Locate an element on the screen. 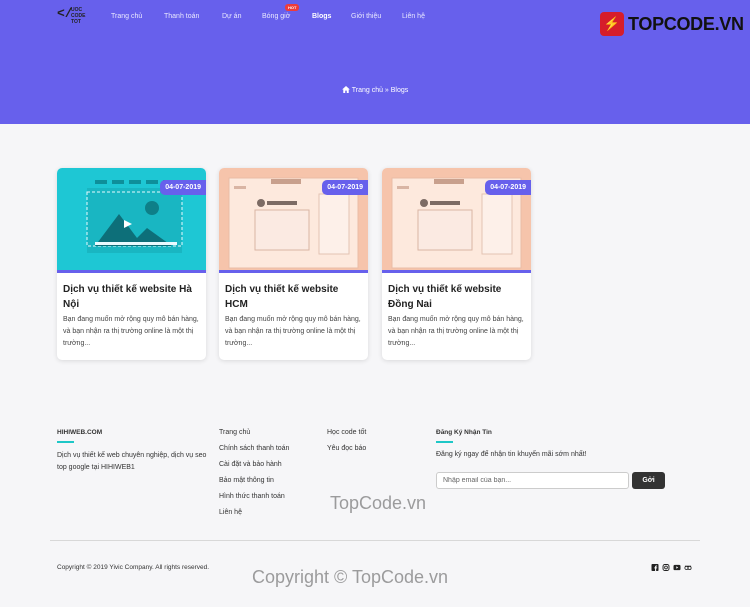 The image size is (750, 607). post-title: Dịch vụ thiết kế website HCM is located at coordinates (294, 297).